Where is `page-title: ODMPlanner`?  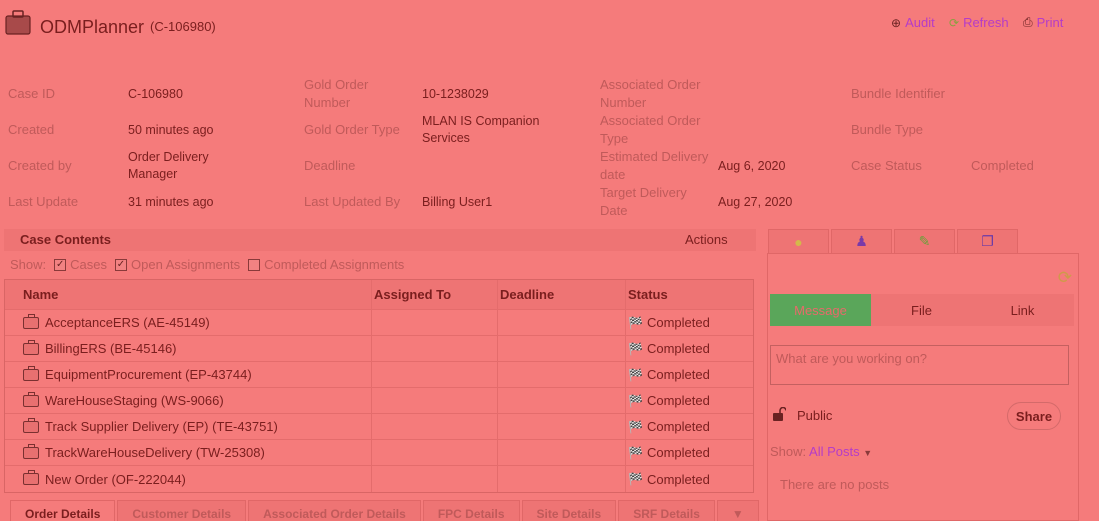
page-title: ODMPlanner is located at coordinates (92, 27).